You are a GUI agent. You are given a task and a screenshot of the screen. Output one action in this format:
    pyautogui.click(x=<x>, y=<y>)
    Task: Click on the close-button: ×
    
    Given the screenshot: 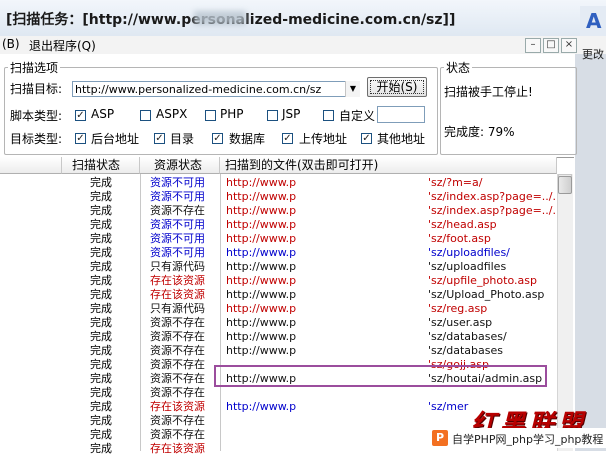 What is the action you would take?
    pyautogui.click(x=569, y=45)
    